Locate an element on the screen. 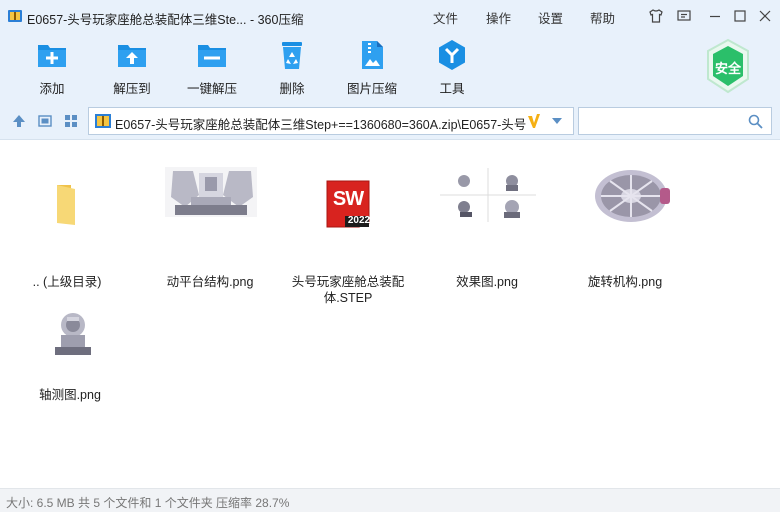 The height and width of the screenshot is (512, 780). file-name: 旋转机构.png is located at coordinates (625, 282).